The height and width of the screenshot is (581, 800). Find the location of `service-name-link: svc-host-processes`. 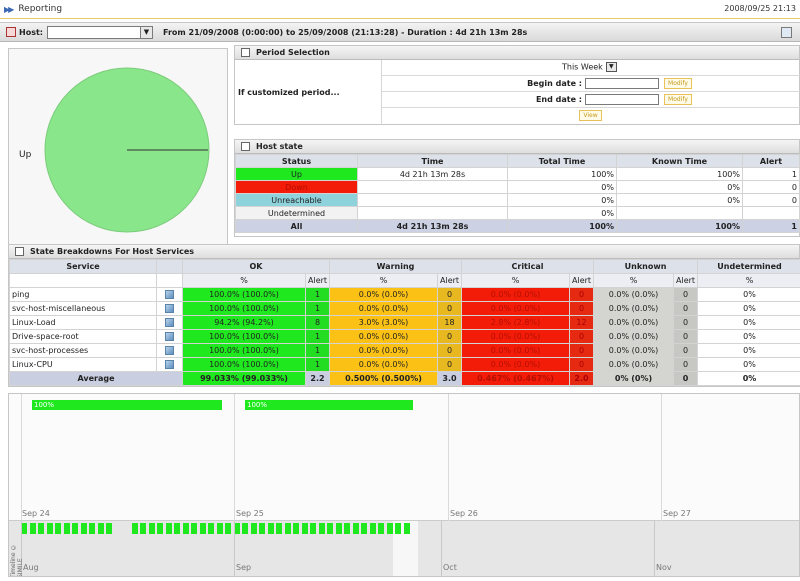

service-name-link: svc-host-processes is located at coordinates (83, 350).